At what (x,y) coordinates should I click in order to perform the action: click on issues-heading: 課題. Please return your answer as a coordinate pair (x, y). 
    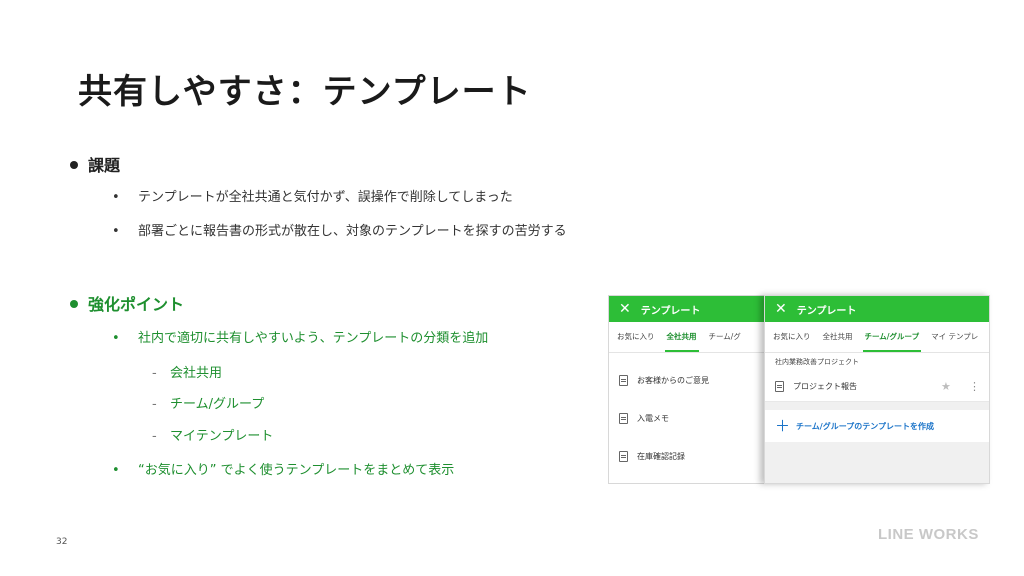
    Looking at the image, I should click on (95, 164).